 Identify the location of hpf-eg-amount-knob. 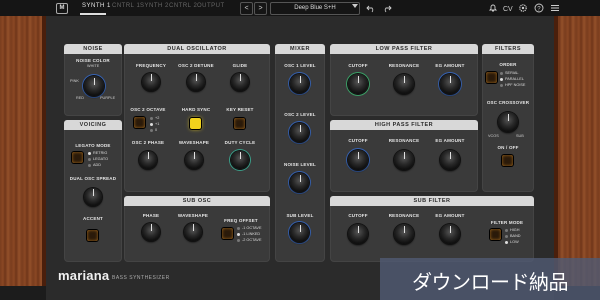
(450, 160).